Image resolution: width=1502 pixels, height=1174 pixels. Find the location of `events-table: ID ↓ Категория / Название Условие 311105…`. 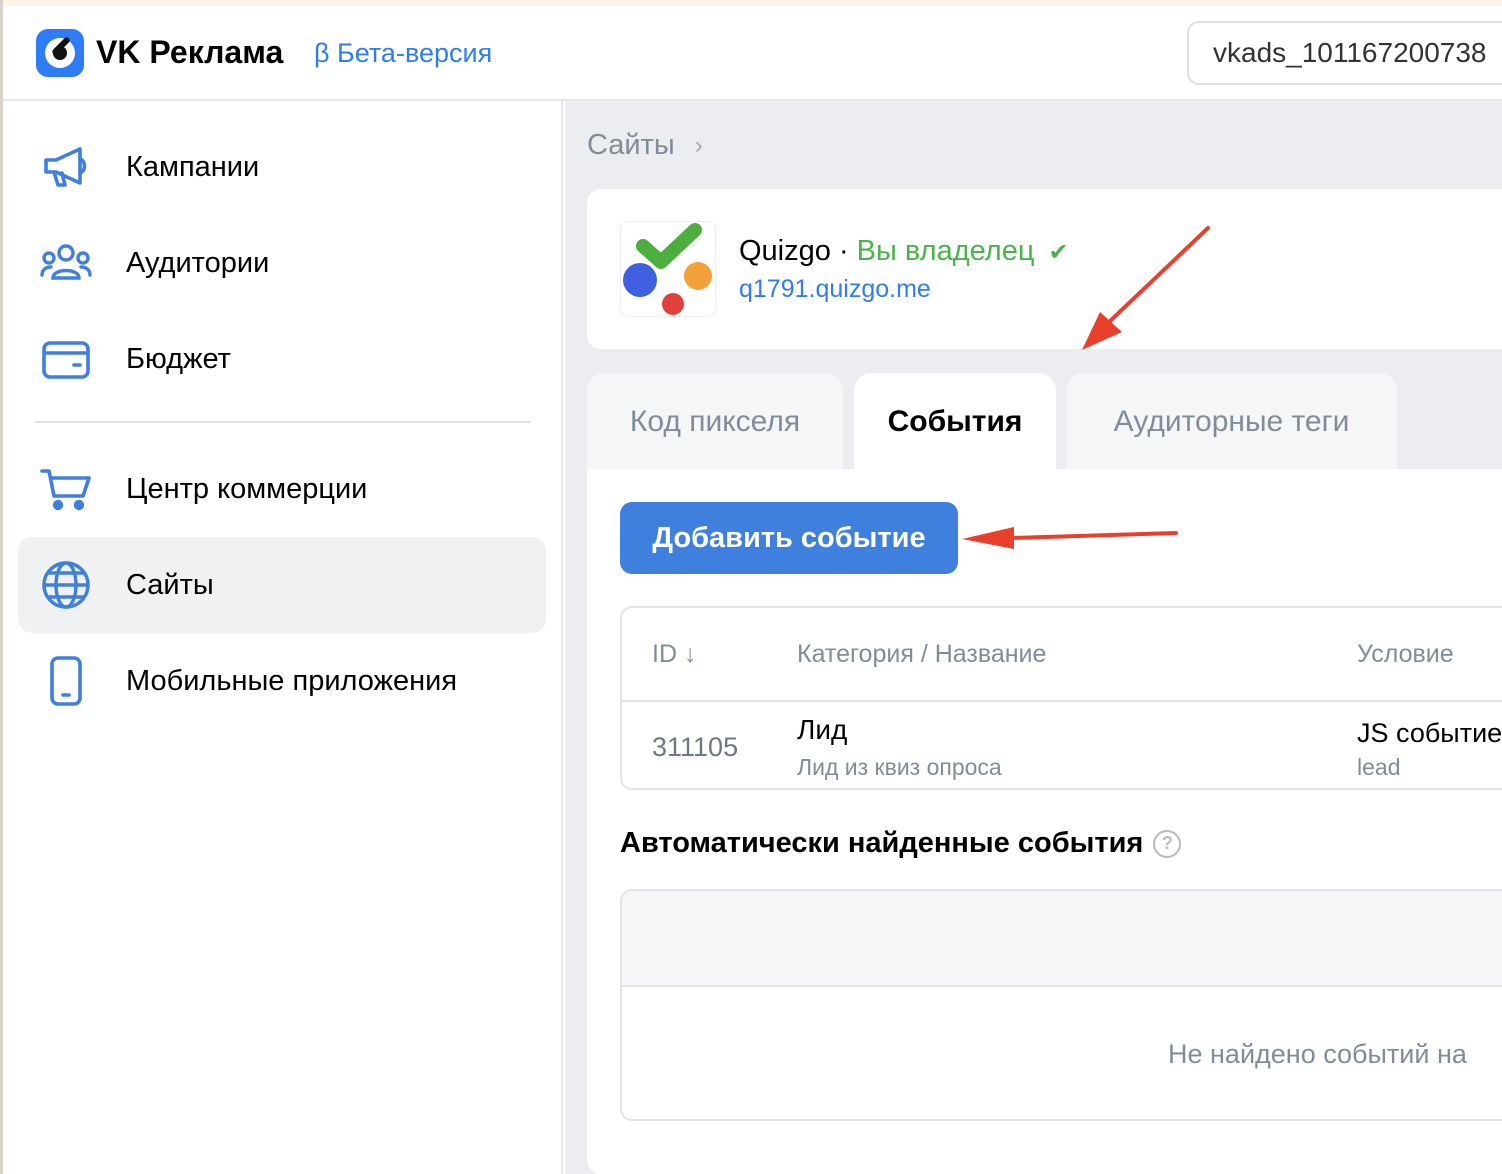

events-table: ID ↓ Категория / Название Условие 311105… is located at coordinates (1061, 698).